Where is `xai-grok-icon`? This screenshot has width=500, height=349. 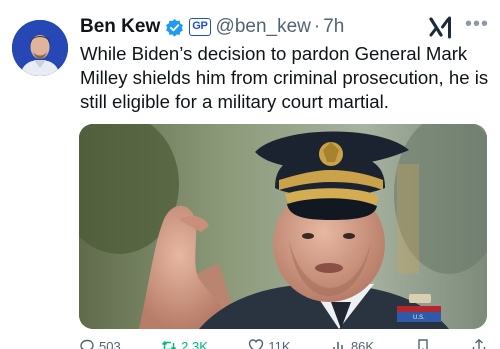
xai-grok-icon is located at coordinates (441, 28).